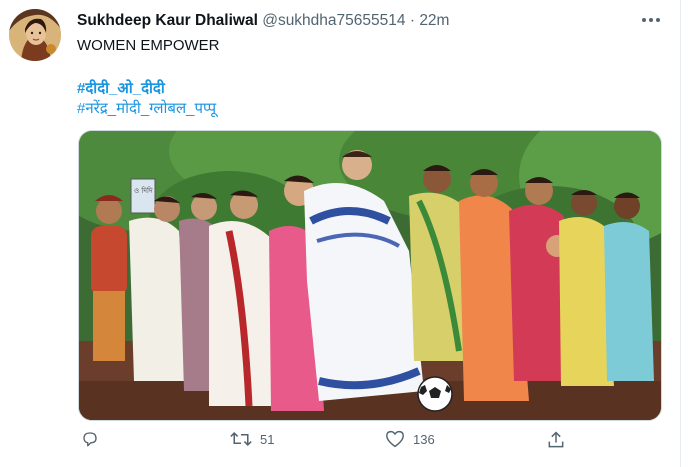 This screenshot has width=700, height=467. I want to click on retweet-button: 51, so click(252, 439).